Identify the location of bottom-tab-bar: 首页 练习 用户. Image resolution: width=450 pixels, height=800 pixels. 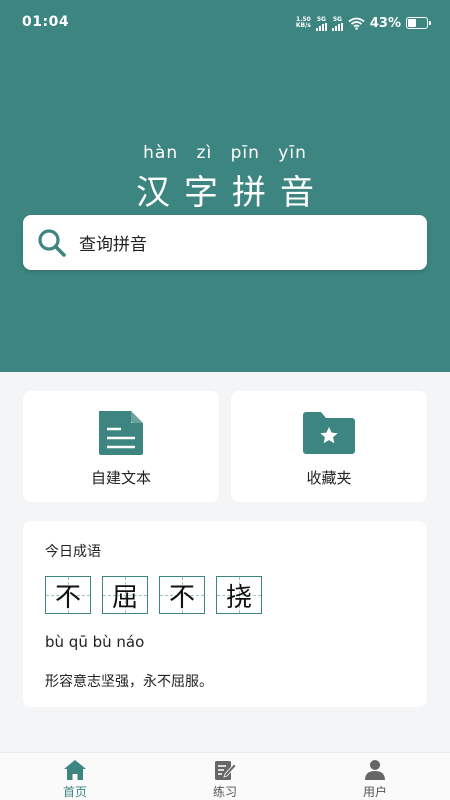
(225, 776).